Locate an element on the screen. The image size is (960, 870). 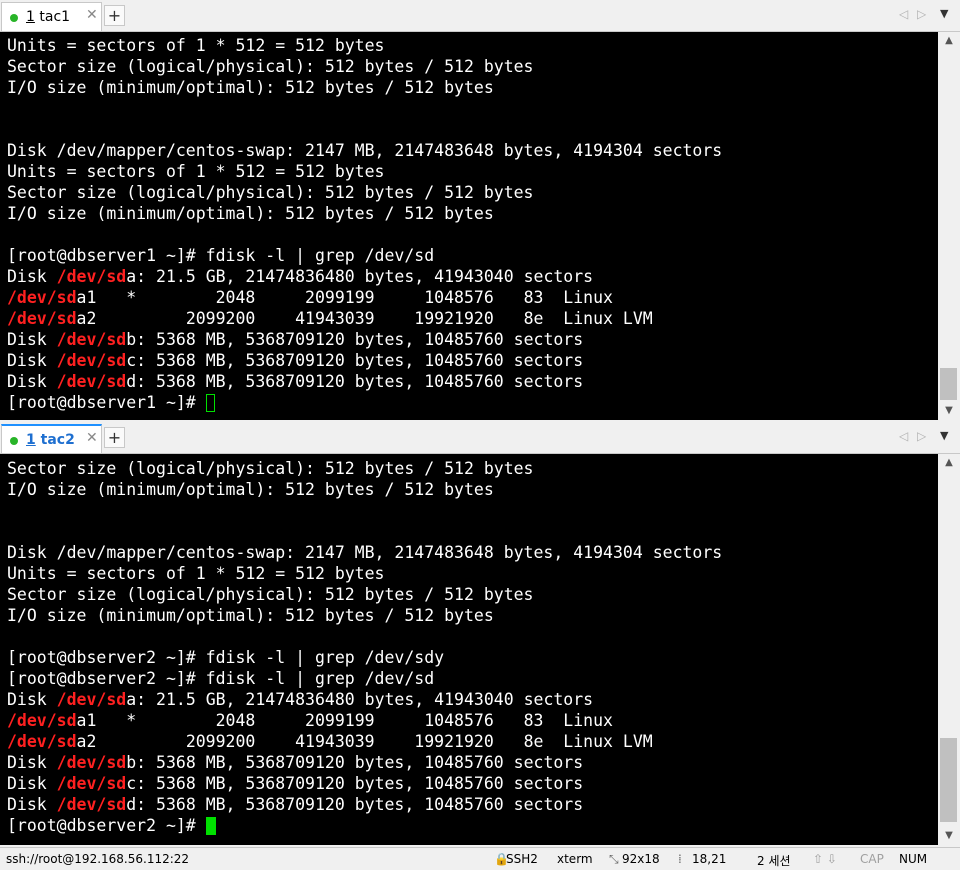
session-count: 2 세션 is located at coordinates (774, 861).